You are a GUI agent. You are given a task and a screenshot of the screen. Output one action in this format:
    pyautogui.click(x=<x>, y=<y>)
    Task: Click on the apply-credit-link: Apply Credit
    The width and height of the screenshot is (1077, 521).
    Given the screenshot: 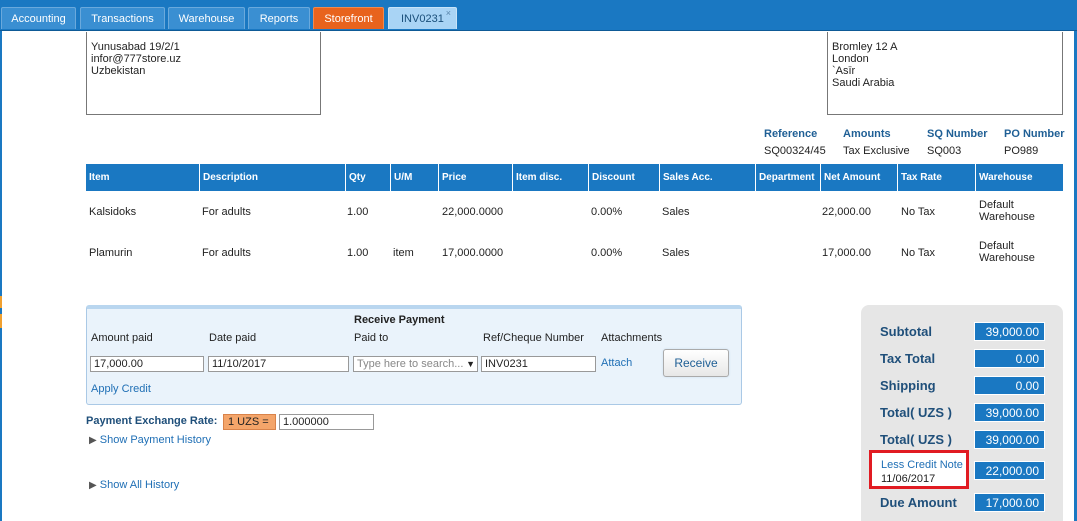 What is the action you would take?
    pyautogui.click(x=121, y=389)
    